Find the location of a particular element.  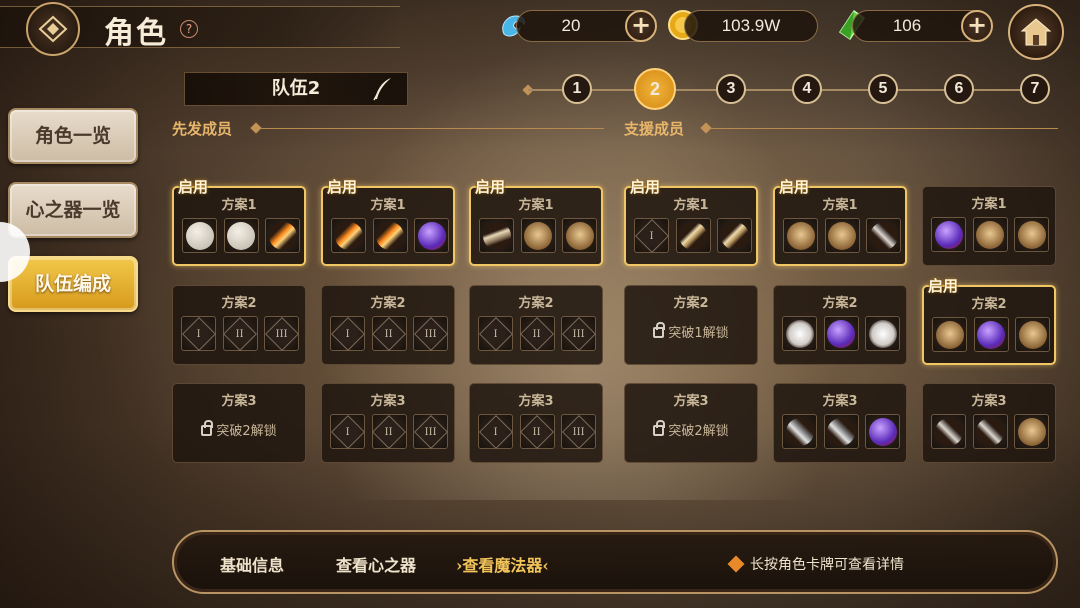

slot-number: I is located at coordinates (198, 333).